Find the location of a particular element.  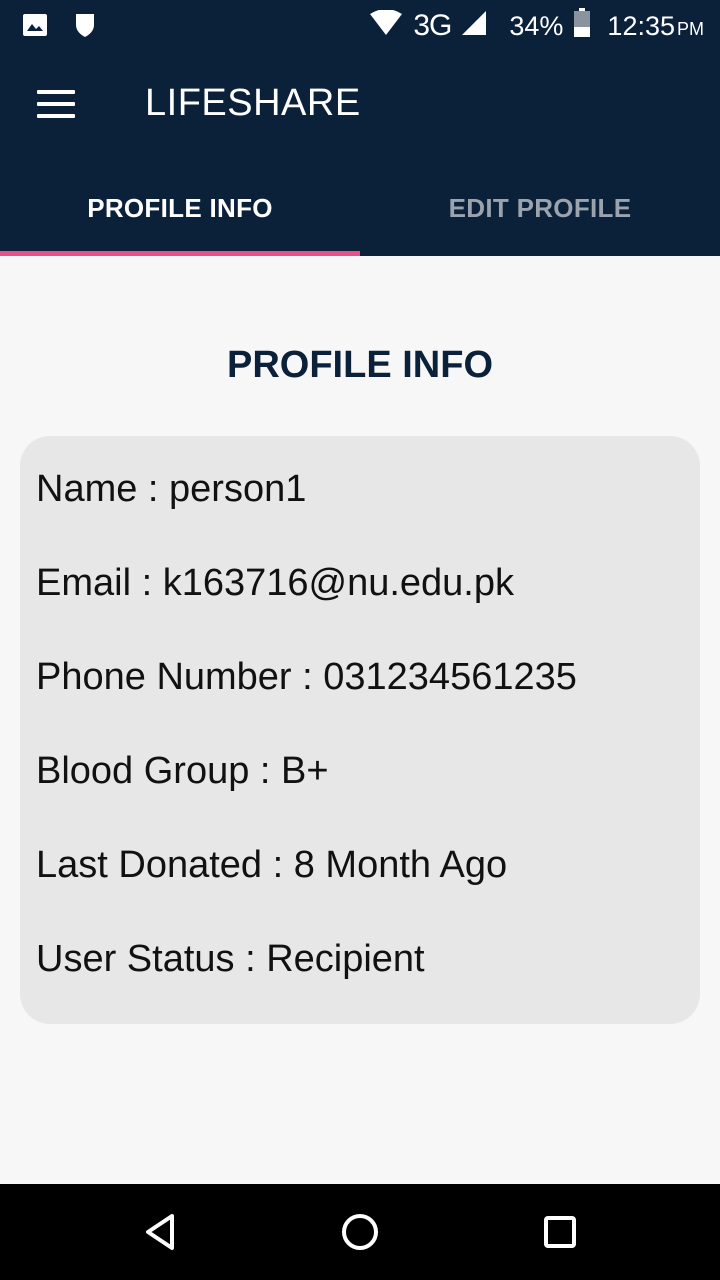

blood-group-field: Blood Group : B+ is located at coordinates (182, 771).